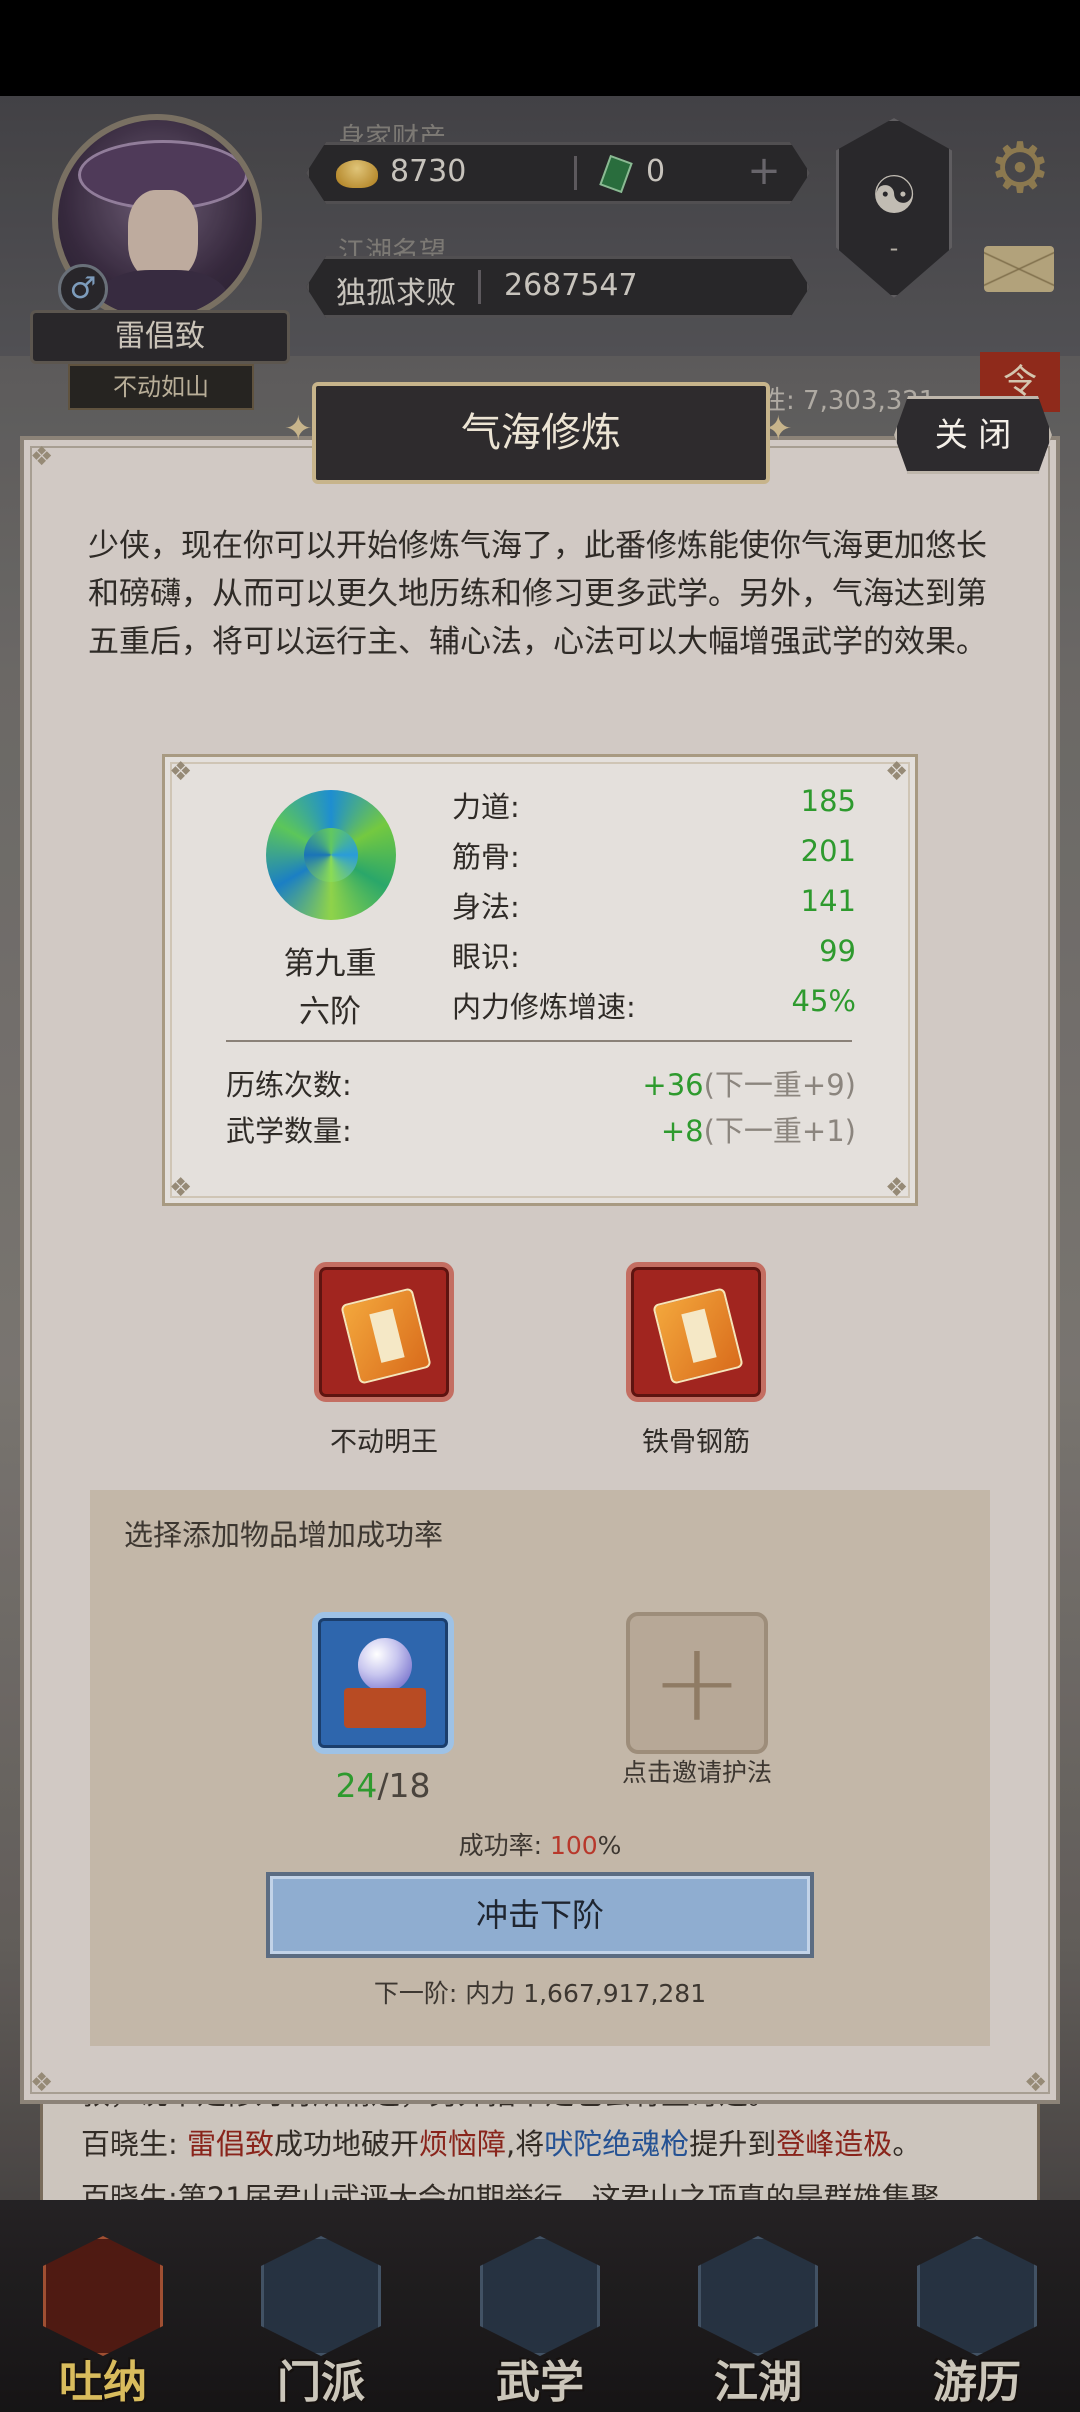 The image size is (1080, 2412). I want to click on plus-icon: +, so click(697, 1682).